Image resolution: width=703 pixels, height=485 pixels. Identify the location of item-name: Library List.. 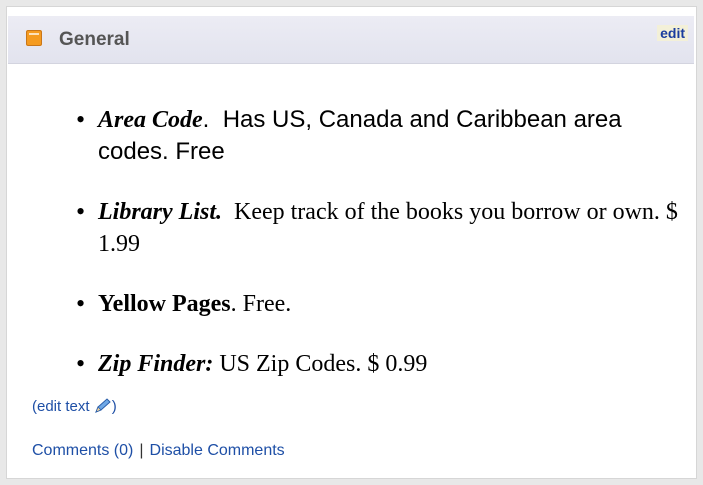
(160, 212).